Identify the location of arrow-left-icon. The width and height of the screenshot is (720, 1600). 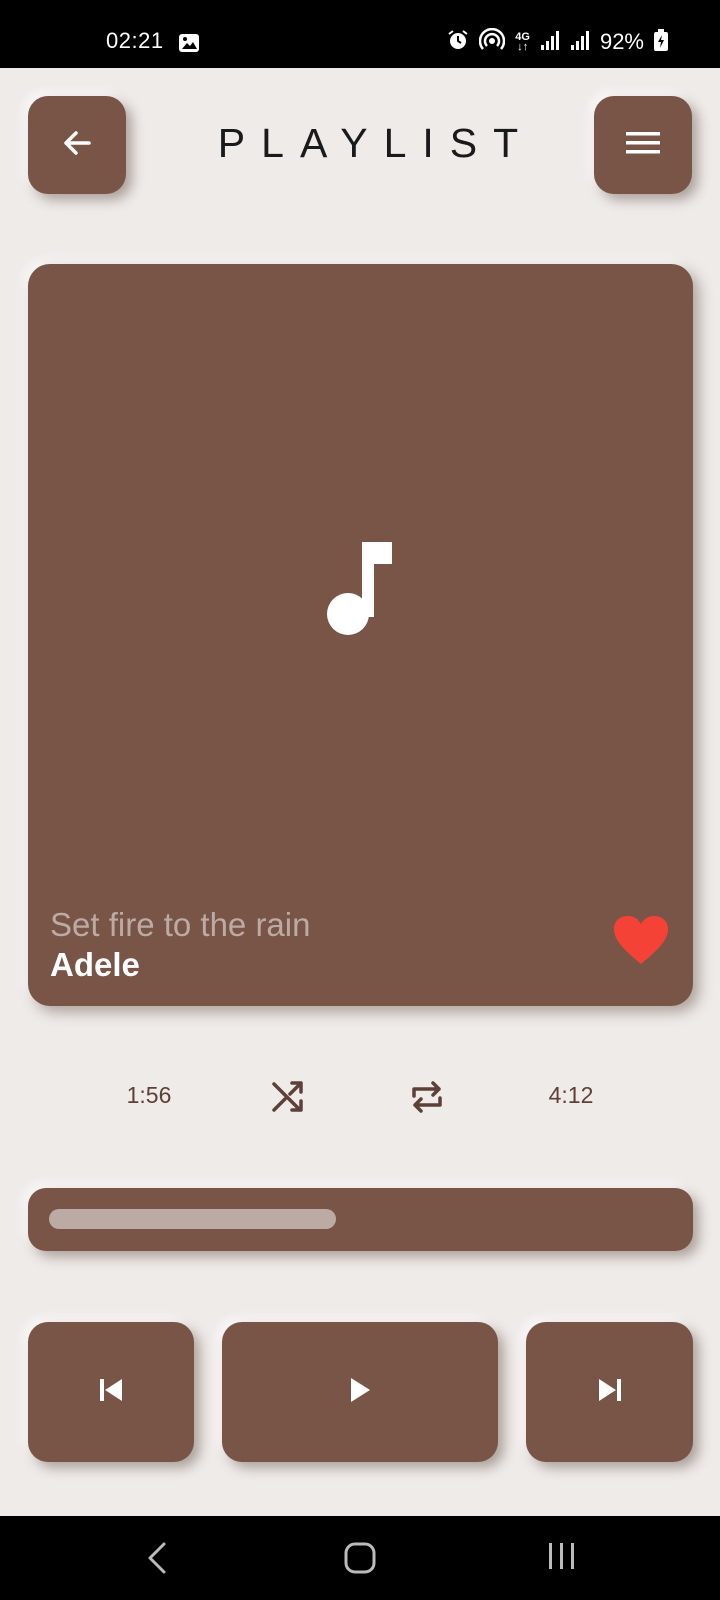
(77, 145).